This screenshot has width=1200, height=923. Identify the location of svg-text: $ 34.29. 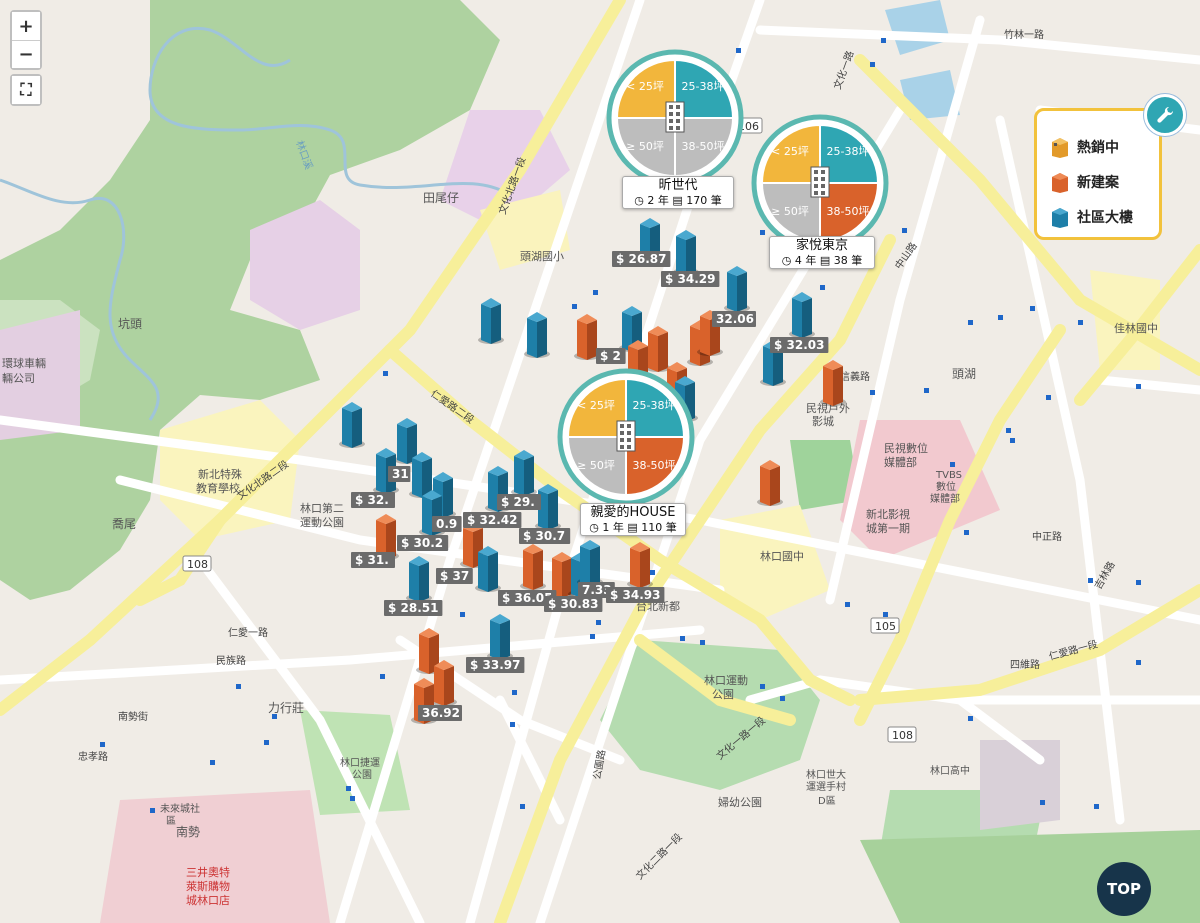
(690, 279).